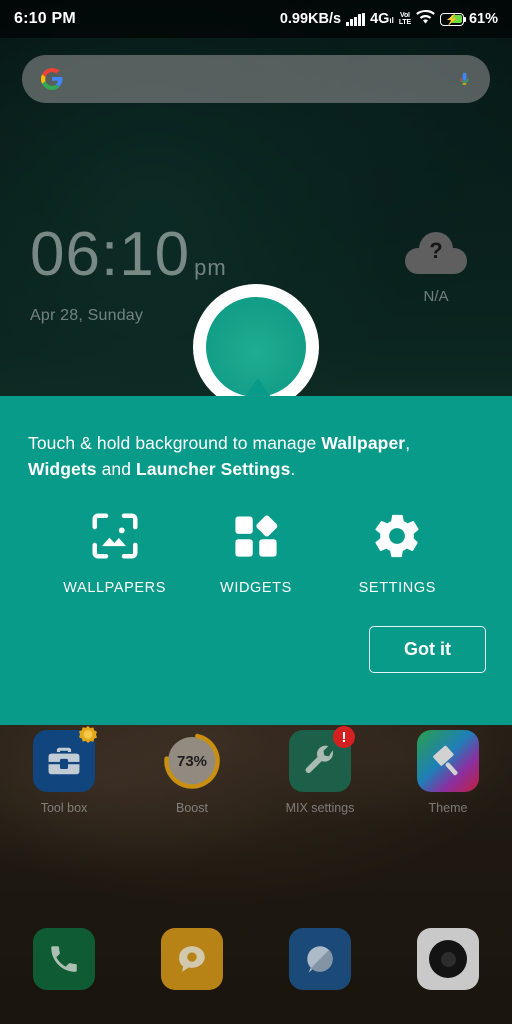  What do you see at coordinates (293, 469) in the screenshot?
I see `tutorial-text-4: .` at bounding box center [293, 469].